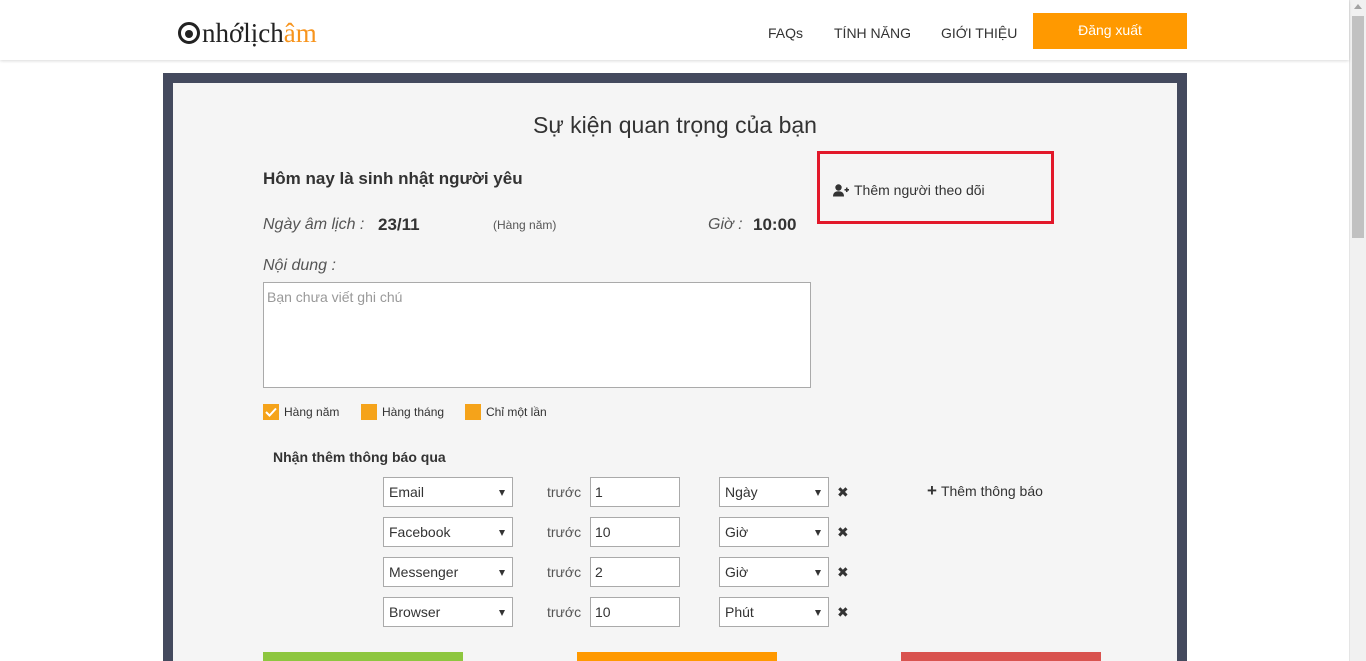 The image size is (1366, 661). I want to click on nav-faqs: FAQs, so click(785, 33).